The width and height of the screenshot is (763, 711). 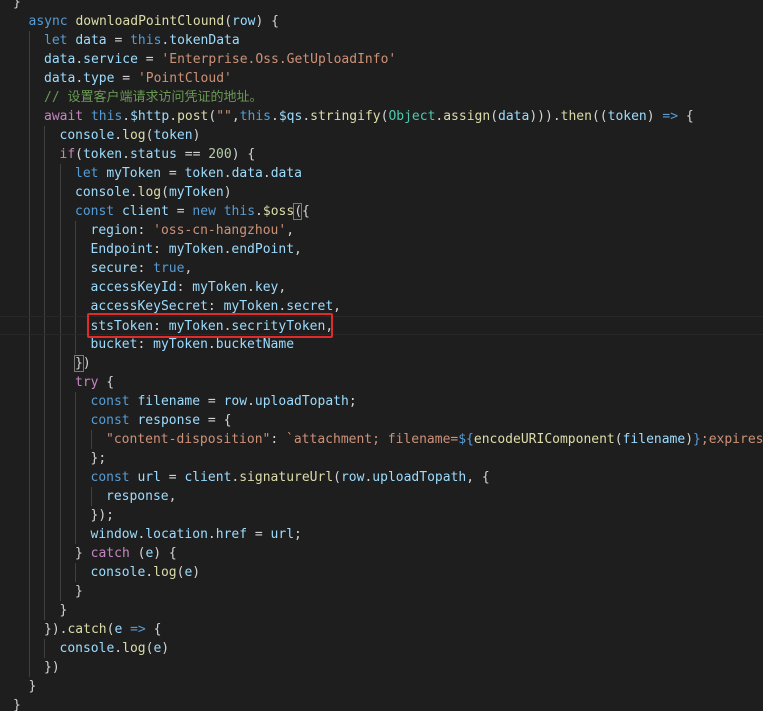 I want to click on code-token: endPoint, so click(x=263, y=249).